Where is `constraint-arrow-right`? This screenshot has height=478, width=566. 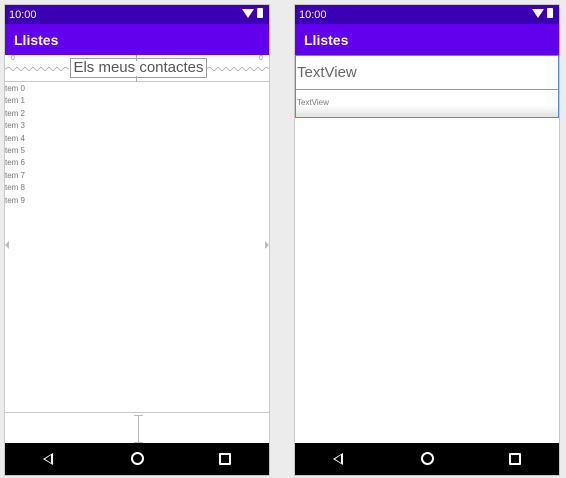
constraint-arrow-right is located at coordinates (267, 245).